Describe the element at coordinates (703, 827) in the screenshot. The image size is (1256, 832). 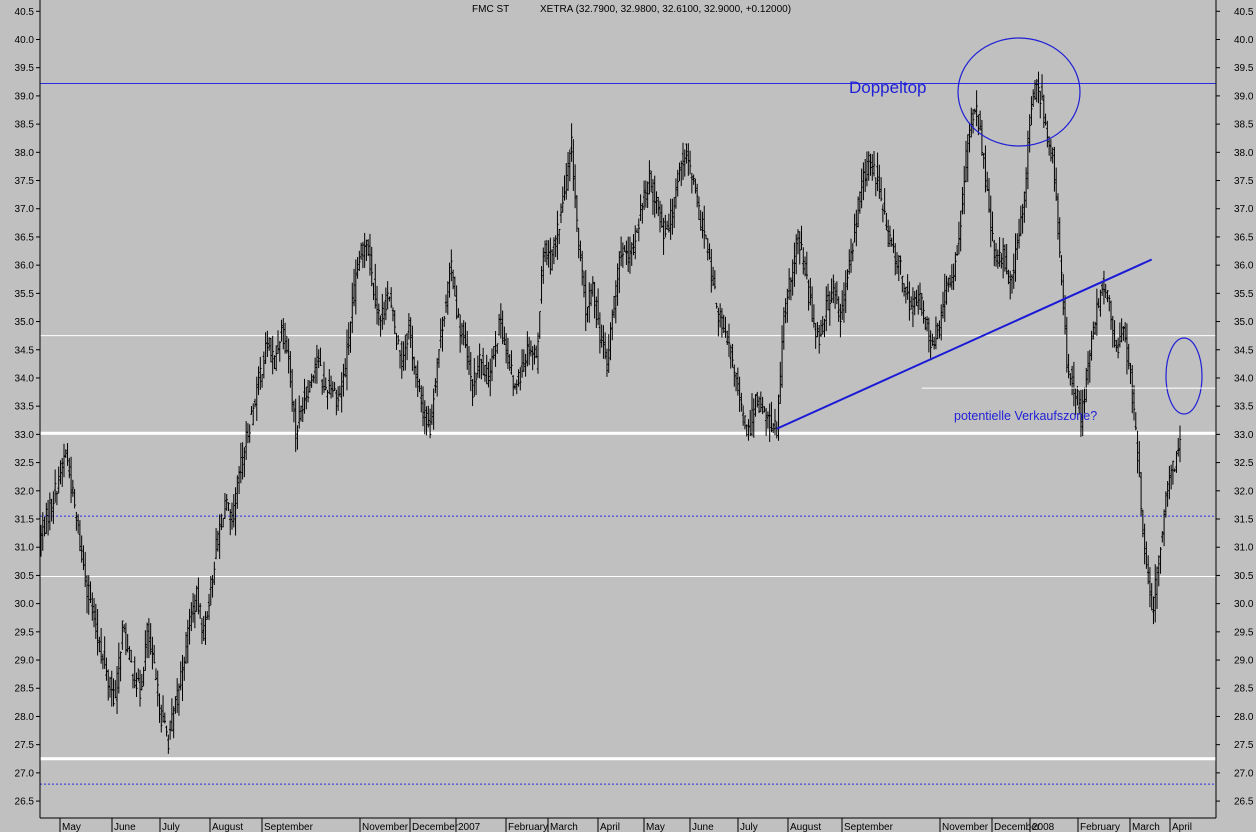
I see `x-label-12: June` at that location.